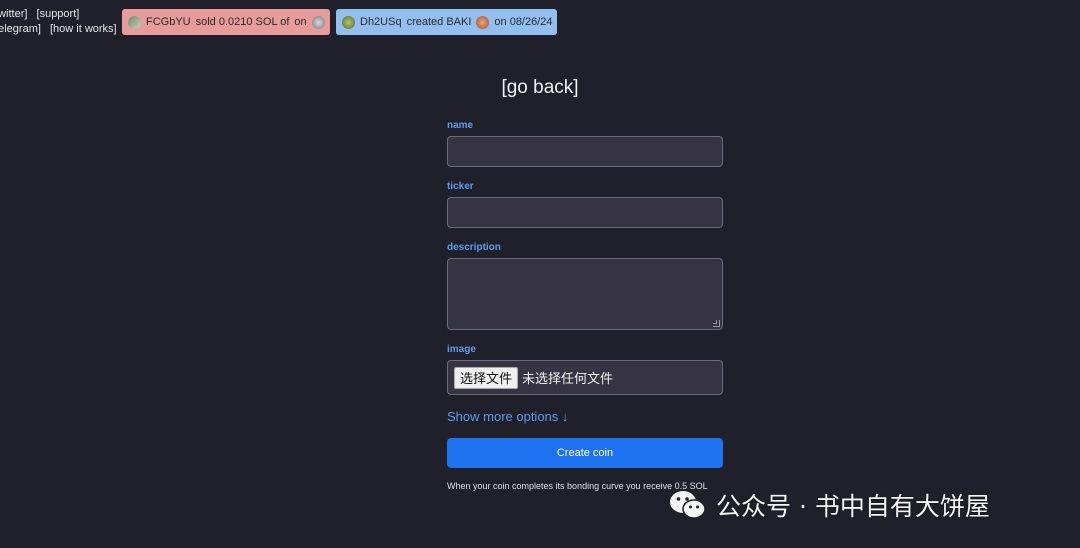  What do you see at coordinates (585, 294) in the screenshot?
I see `description-textarea` at bounding box center [585, 294].